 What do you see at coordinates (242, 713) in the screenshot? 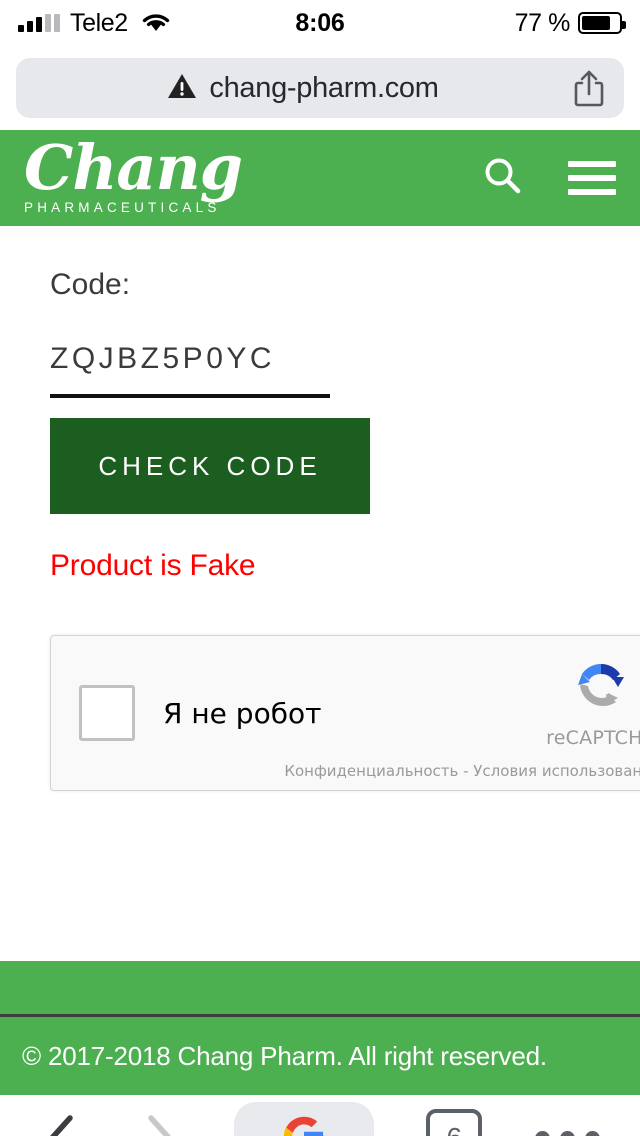
I see `recaptcha-label: Я не робот` at bounding box center [242, 713].